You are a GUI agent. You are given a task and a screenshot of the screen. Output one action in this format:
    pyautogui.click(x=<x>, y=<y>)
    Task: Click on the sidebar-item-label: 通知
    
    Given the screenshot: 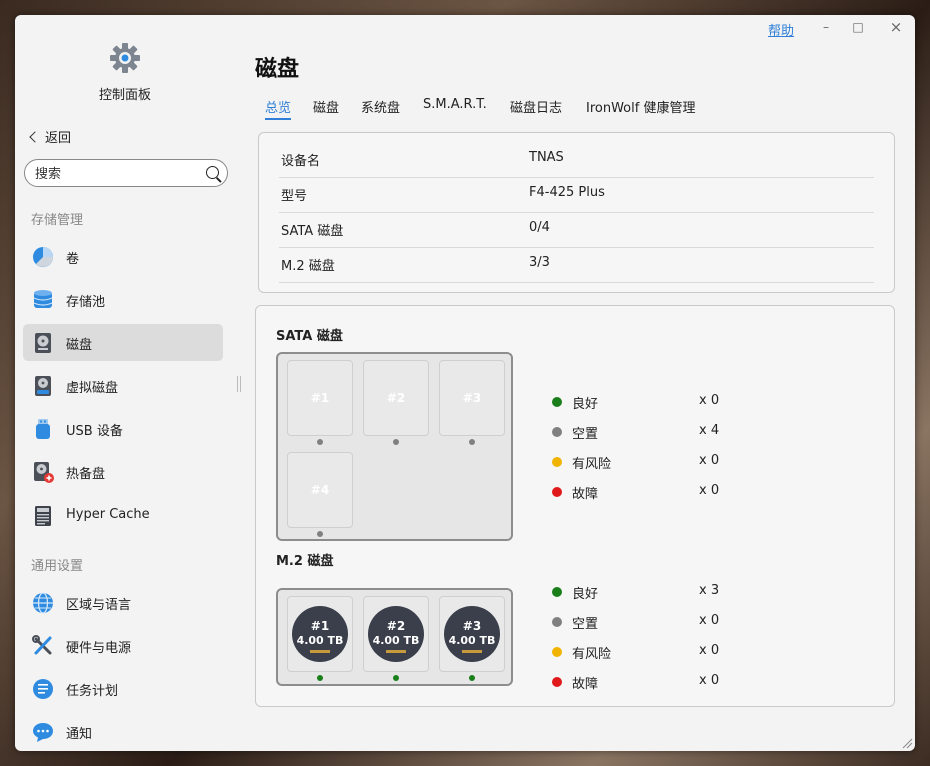 What is the action you would take?
    pyautogui.click(x=79, y=734)
    